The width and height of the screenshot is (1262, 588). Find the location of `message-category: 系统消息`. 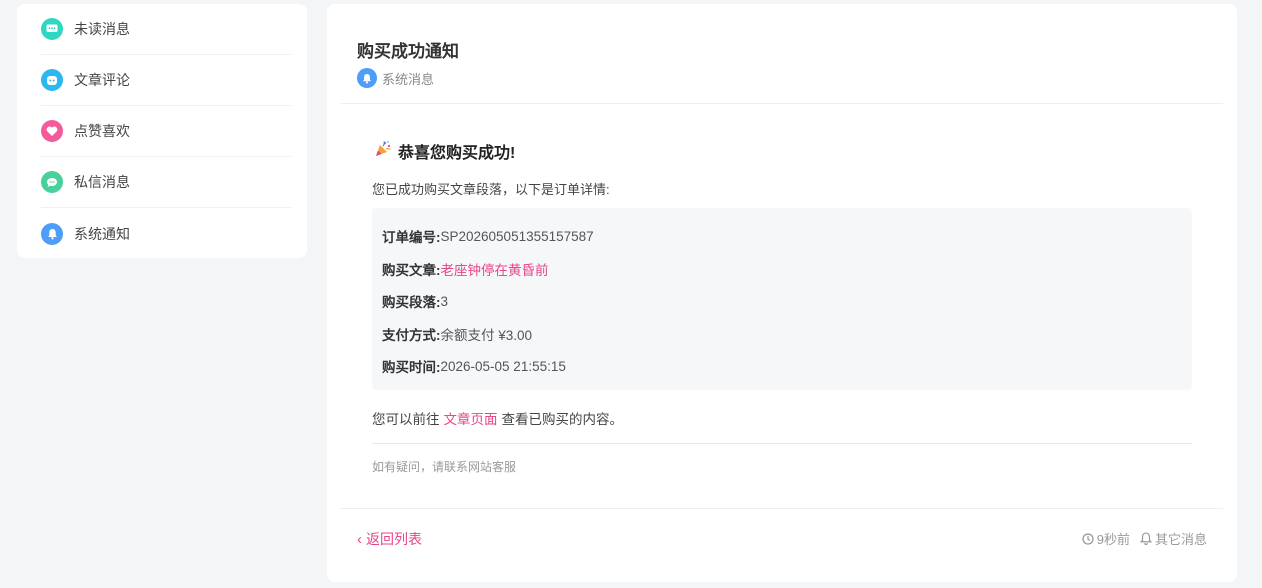

message-category: 系统消息 is located at coordinates (395, 78).